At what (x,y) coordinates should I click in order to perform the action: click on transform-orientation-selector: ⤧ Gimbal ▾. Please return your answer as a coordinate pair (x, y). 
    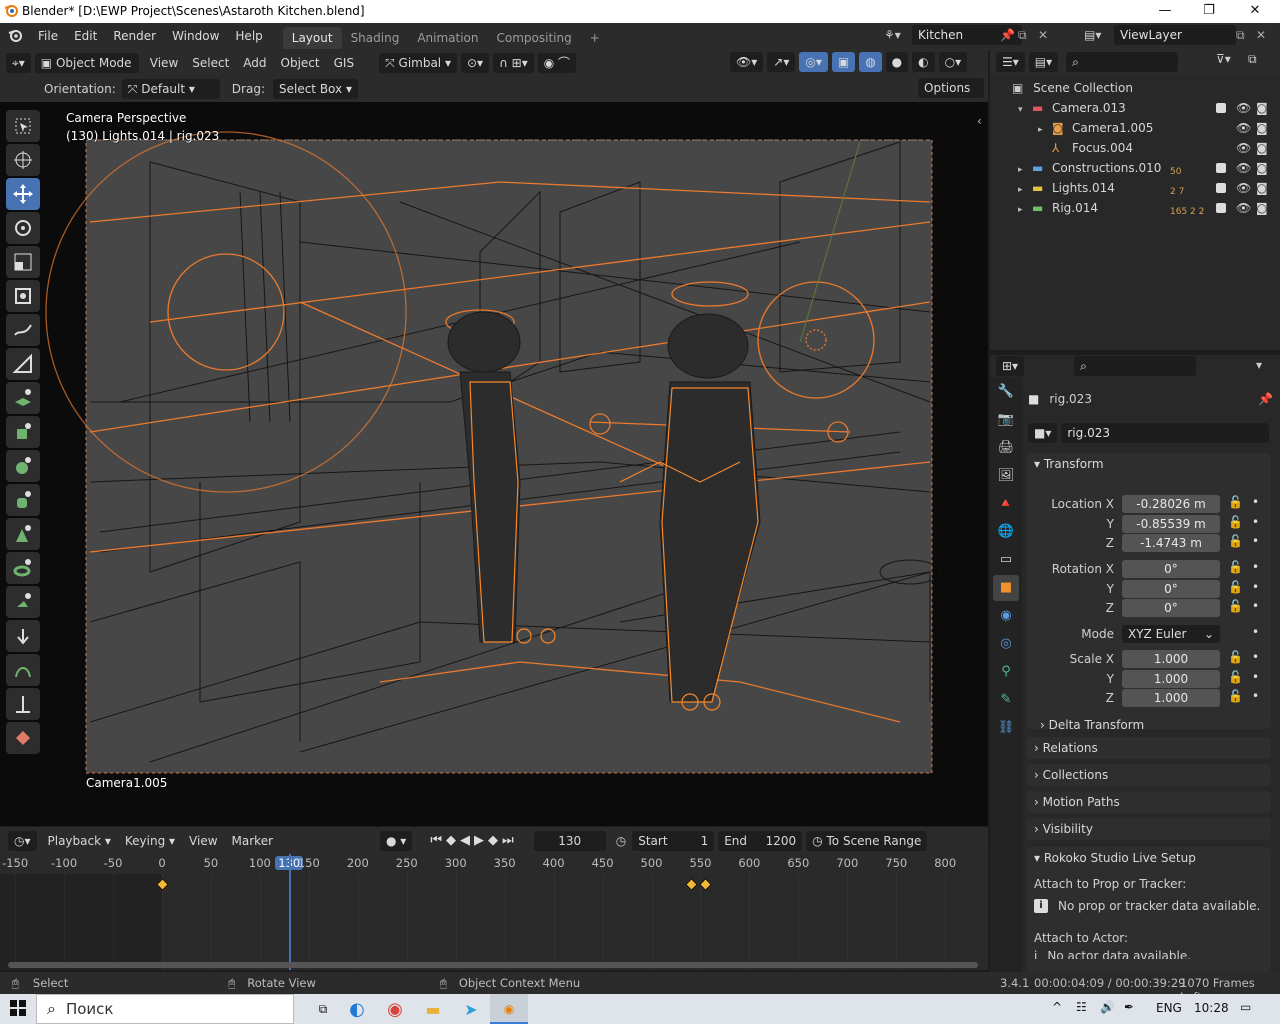
    Looking at the image, I should click on (418, 62).